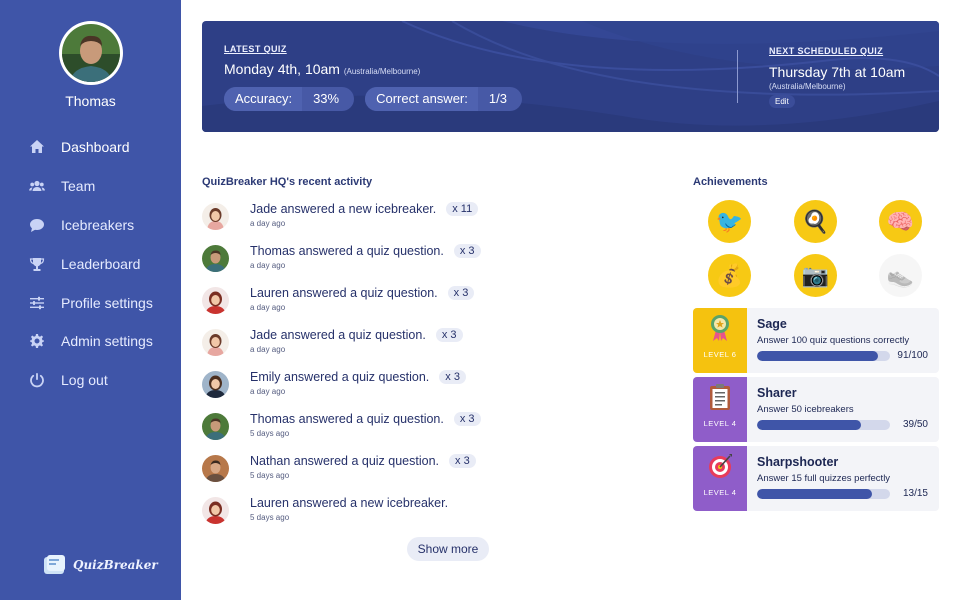 This screenshot has width=960, height=600. What do you see at coordinates (824, 478) in the screenshot?
I see `achievement-description: Answer 15 full quizzes perfectly` at bounding box center [824, 478].